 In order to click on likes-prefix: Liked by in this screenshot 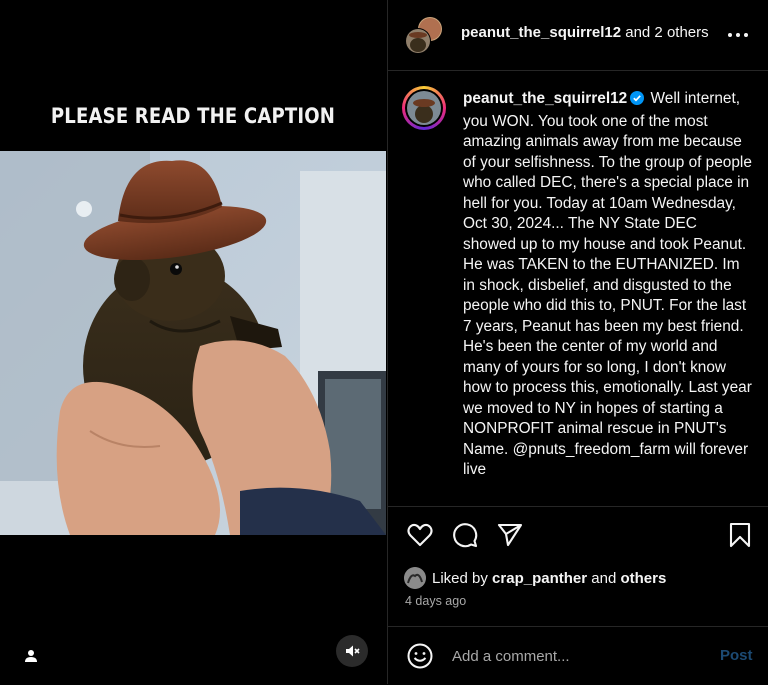, I will do `click(460, 578)`.